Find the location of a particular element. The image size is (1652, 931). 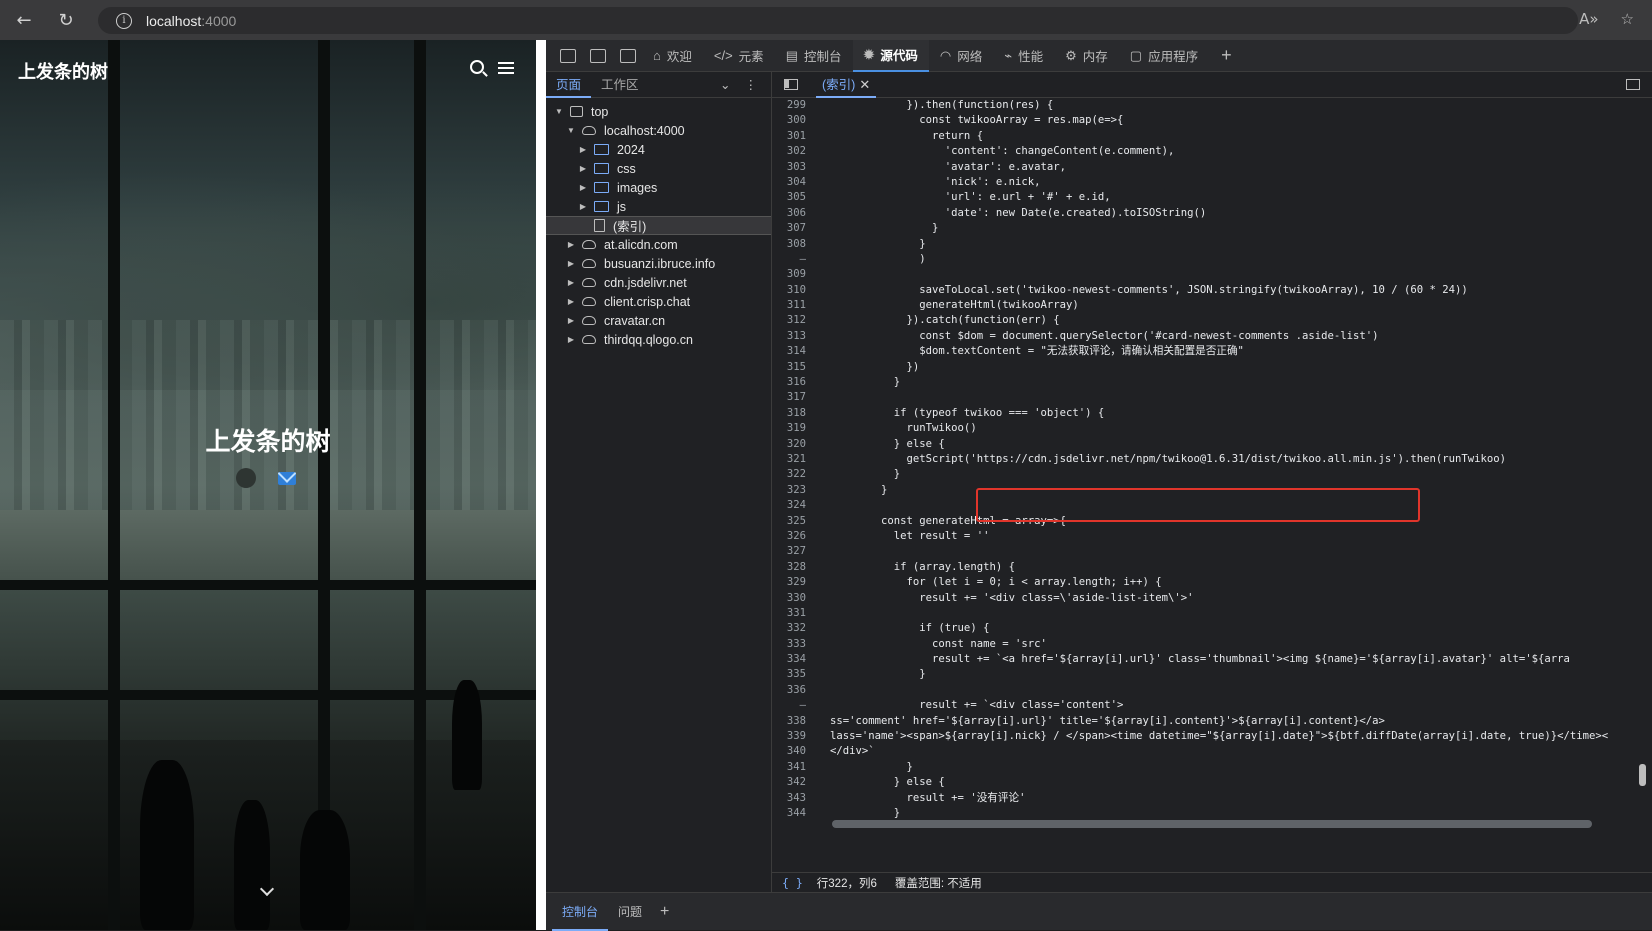

dock-side-icon is located at coordinates (628, 55).